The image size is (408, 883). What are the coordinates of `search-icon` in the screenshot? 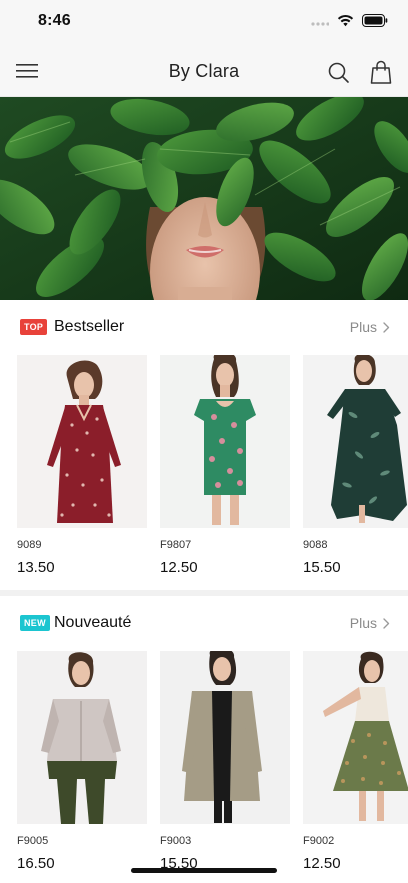 It's located at (339, 73).